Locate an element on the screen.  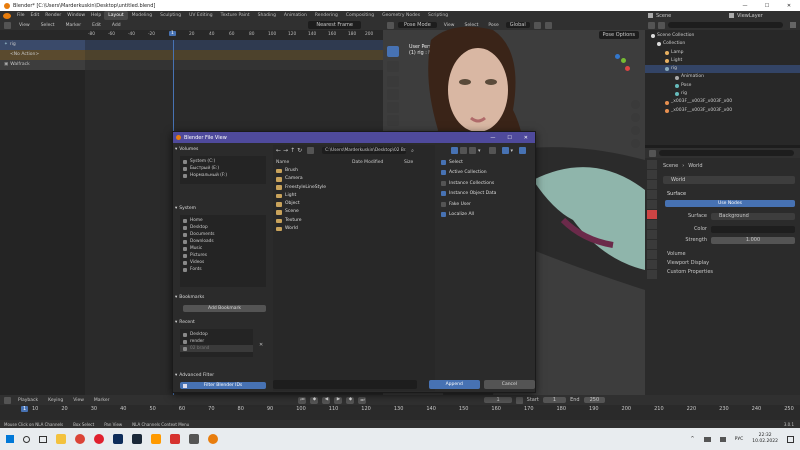
track-no-action: <No Action> is located at coordinates (42, 55).